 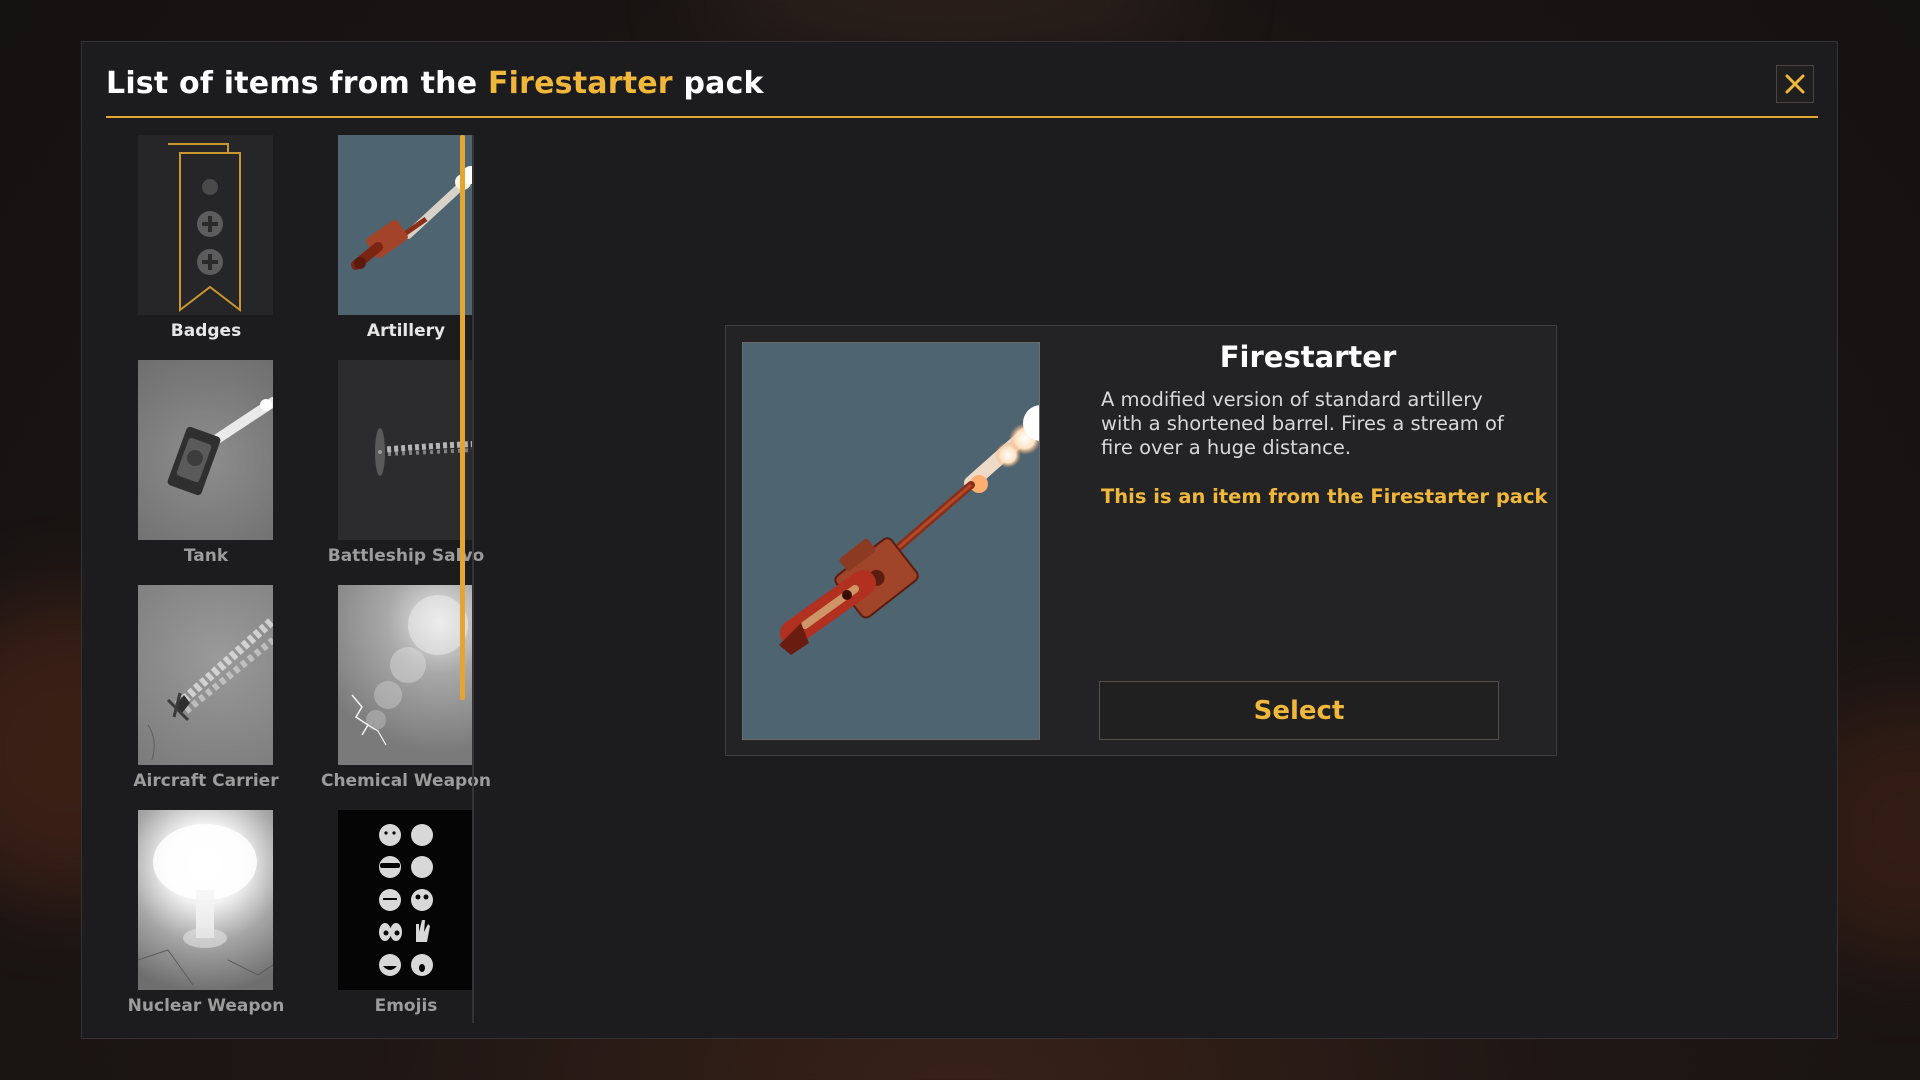 I want to click on nuclear-weapon-icon, so click(x=205, y=900).